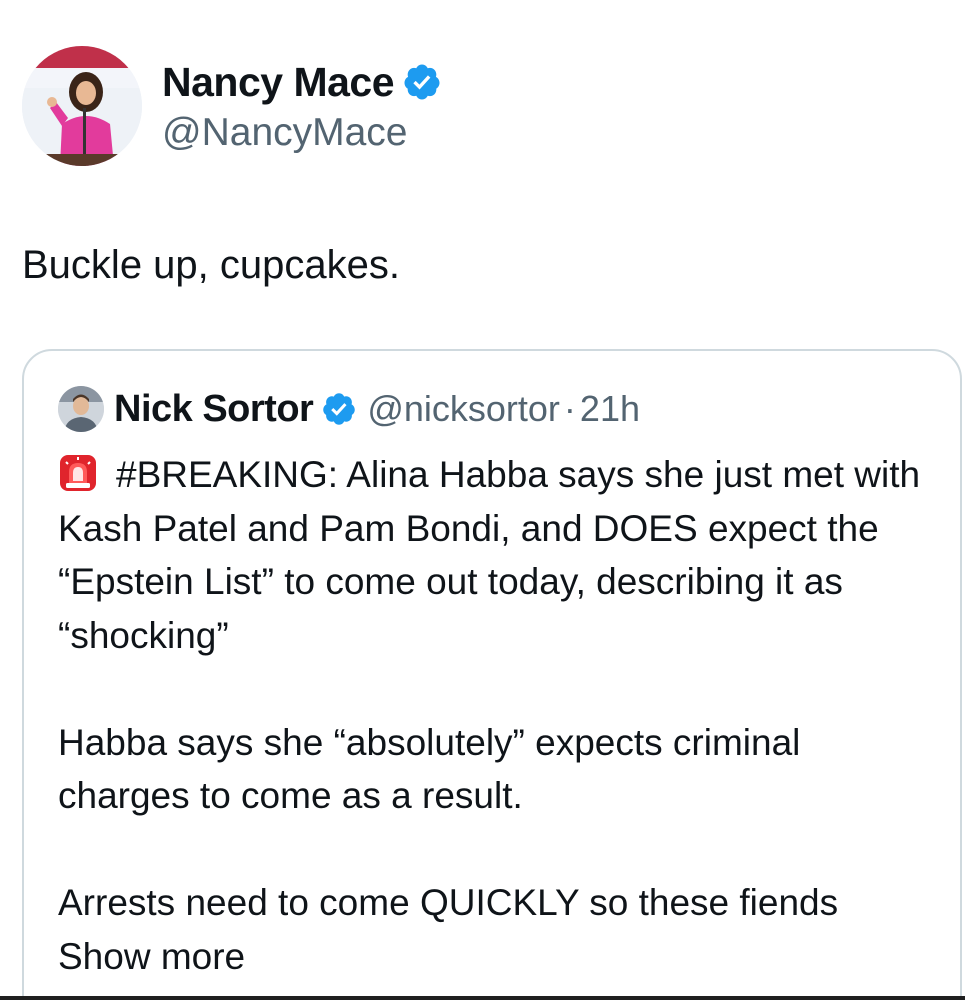 The width and height of the screenshot is (965, 1000). I want to click on author-name-text: Nancy Mace, so click(278, 82).